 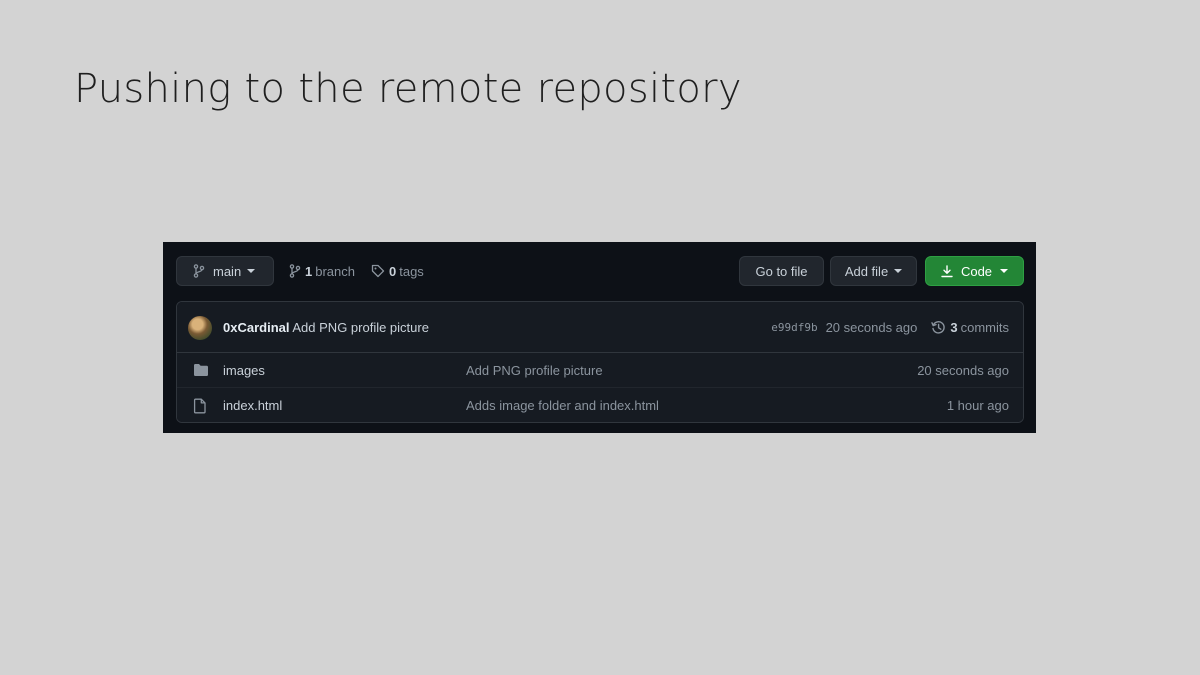 What do you see at coordinates (781, 271) in the screenshot?
I see `go-to-file-button: Go to file` at bounding box center [781, 271].